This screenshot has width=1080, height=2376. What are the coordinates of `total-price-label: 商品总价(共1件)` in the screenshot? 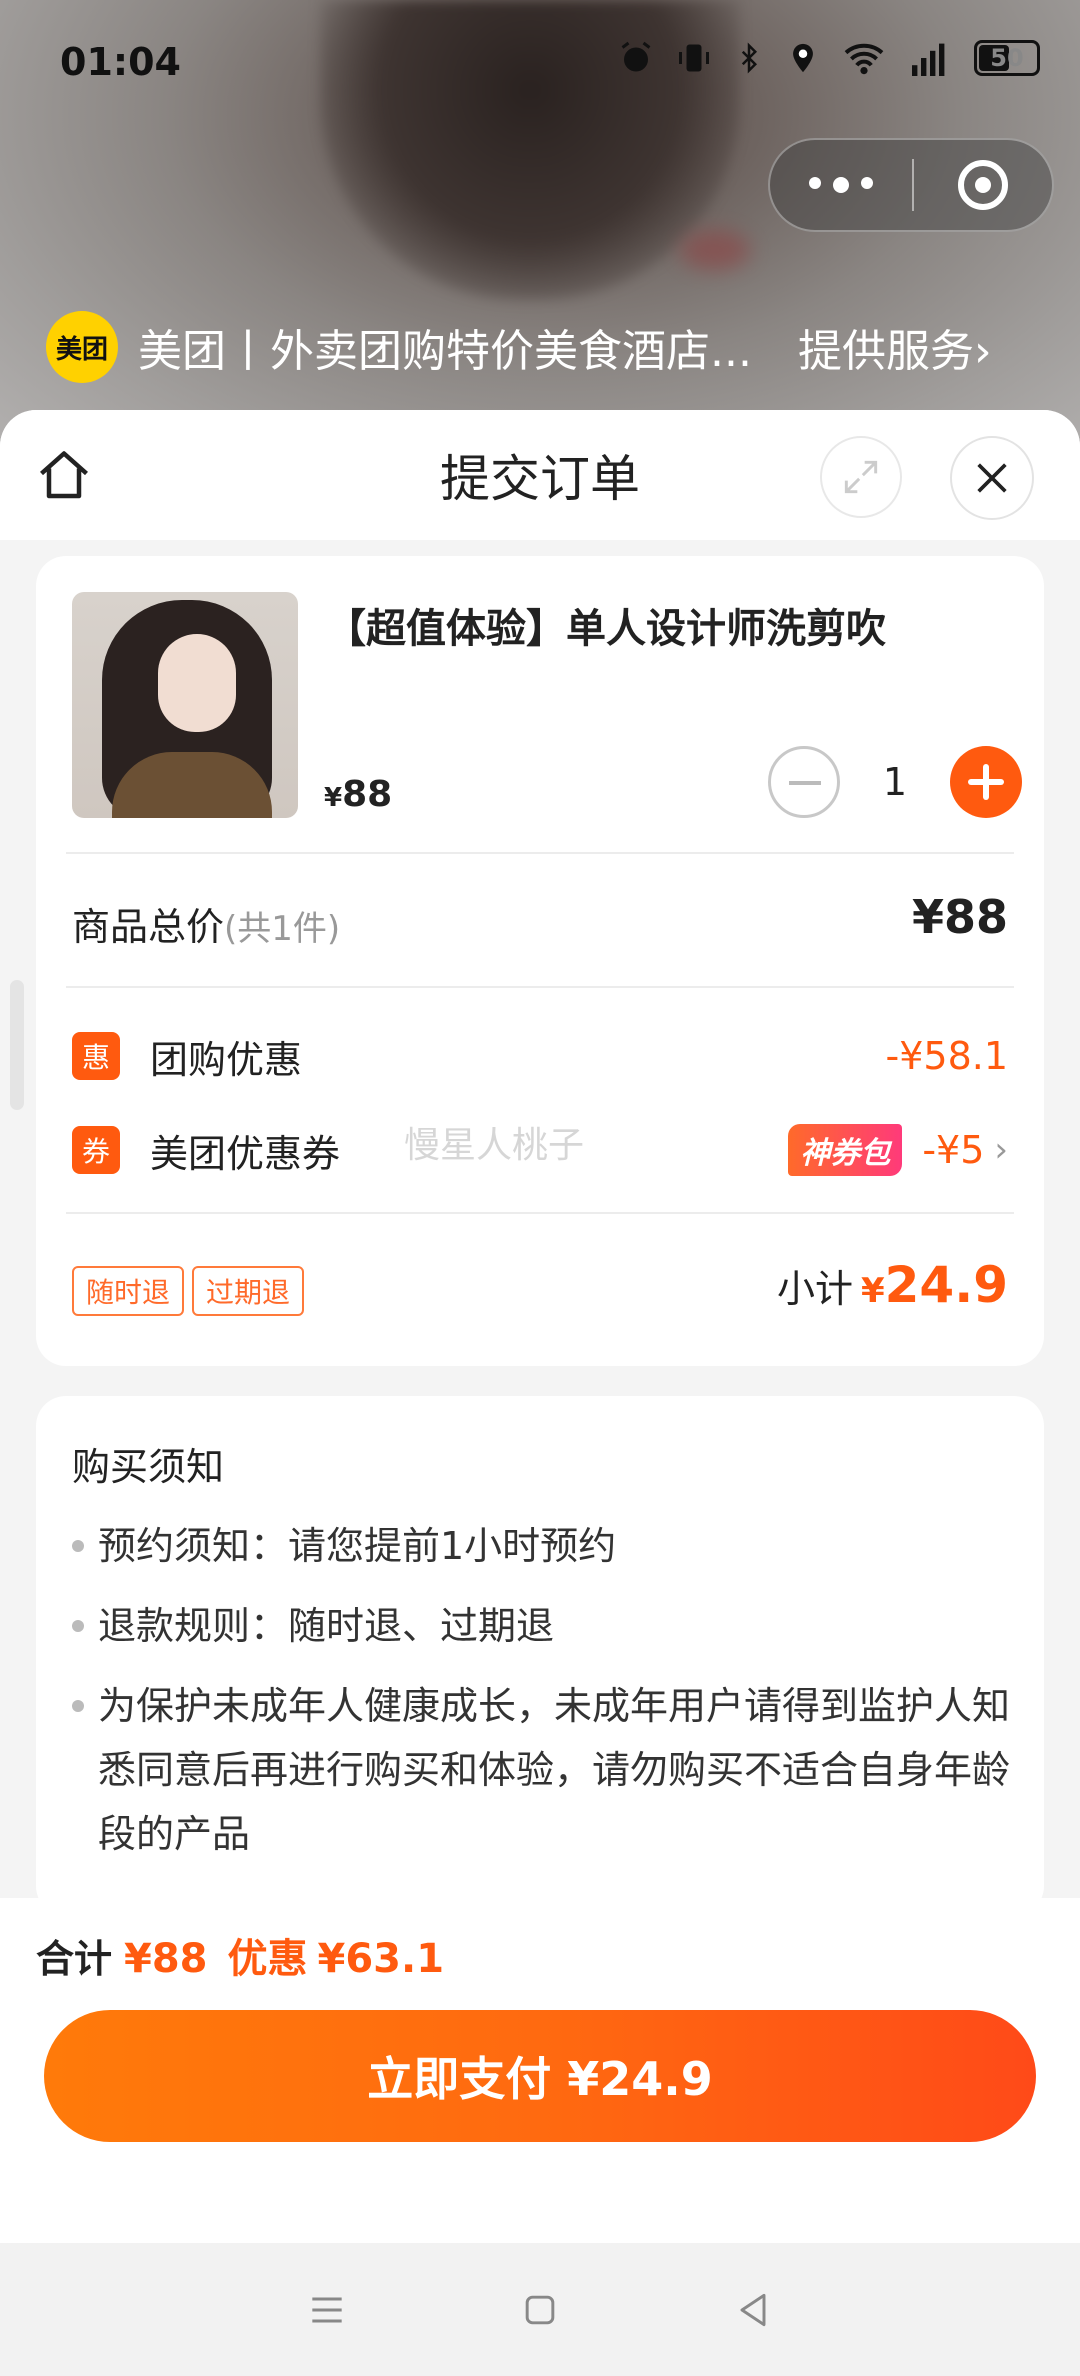 It's located at (206, 927).